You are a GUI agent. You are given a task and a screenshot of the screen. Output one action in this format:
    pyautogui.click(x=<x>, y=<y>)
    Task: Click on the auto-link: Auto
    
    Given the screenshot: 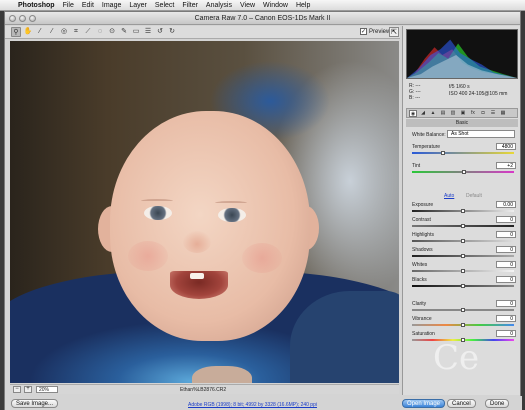 What is the action you would take?
    pyautogui.click(x=449, y=196)
    